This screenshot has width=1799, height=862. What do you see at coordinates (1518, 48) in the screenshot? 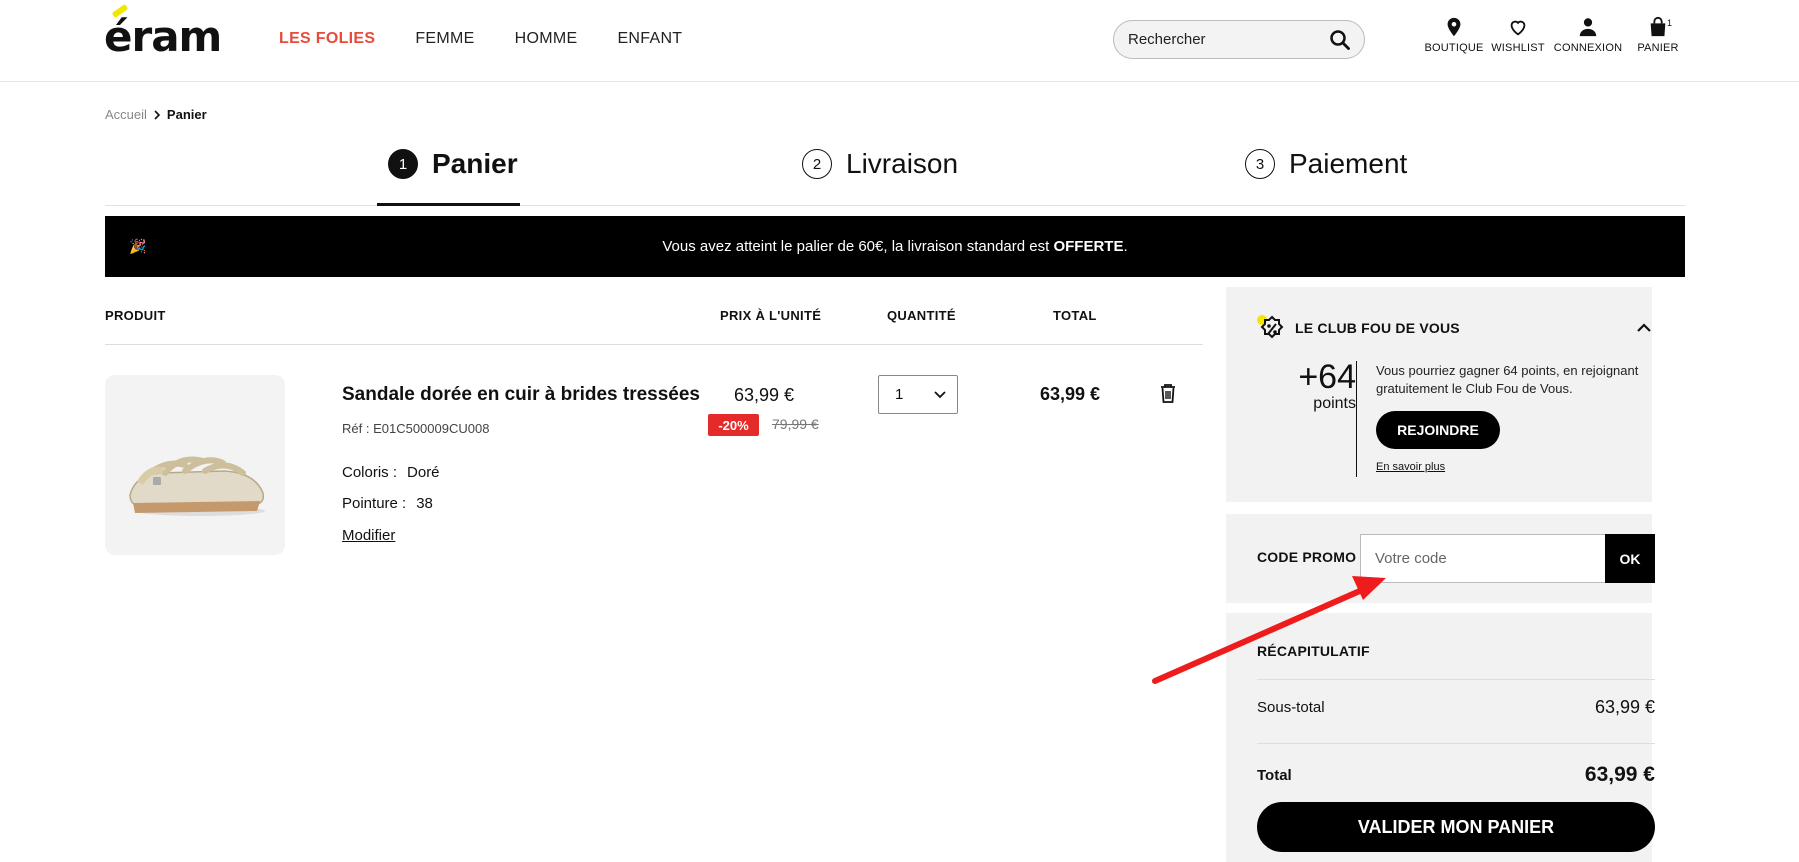
I see `wishlist-label: WISHLIST` at bounding box center [1518, 48].